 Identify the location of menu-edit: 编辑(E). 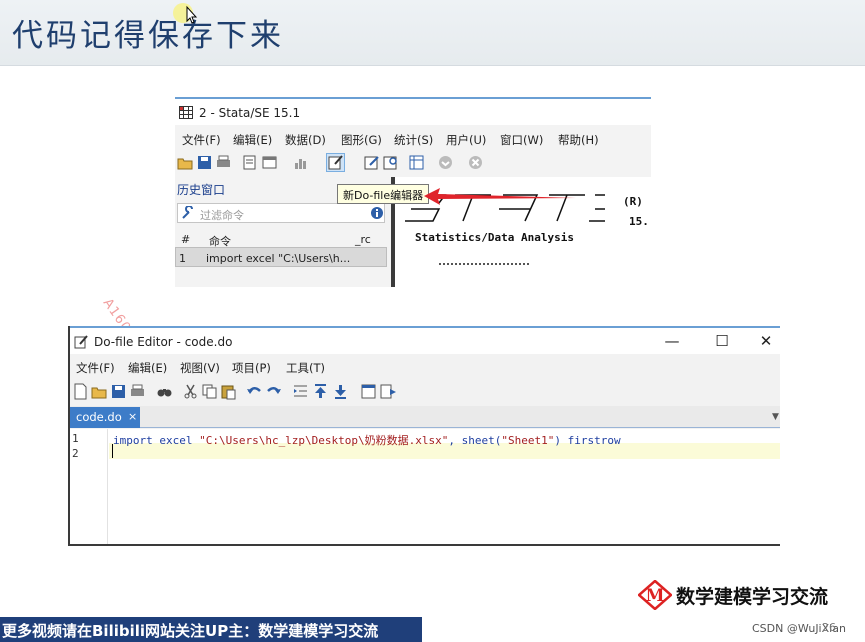
(252, 140).